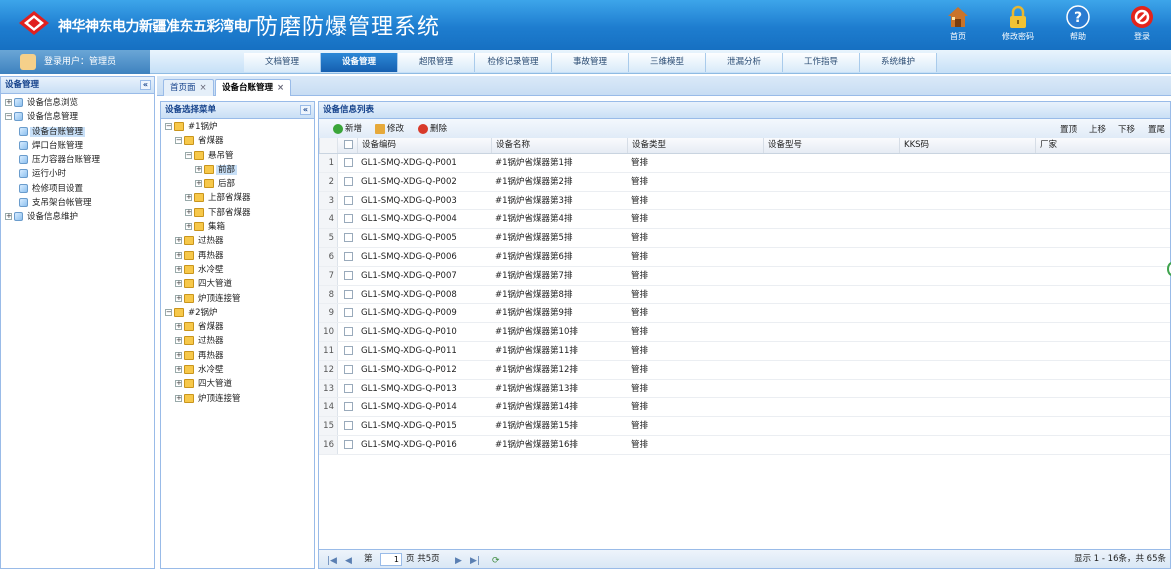  What do you see at coordinates (237, 170) in the screenshot?
I see `tree-node: + 前部` at bounding box center [237, 170].